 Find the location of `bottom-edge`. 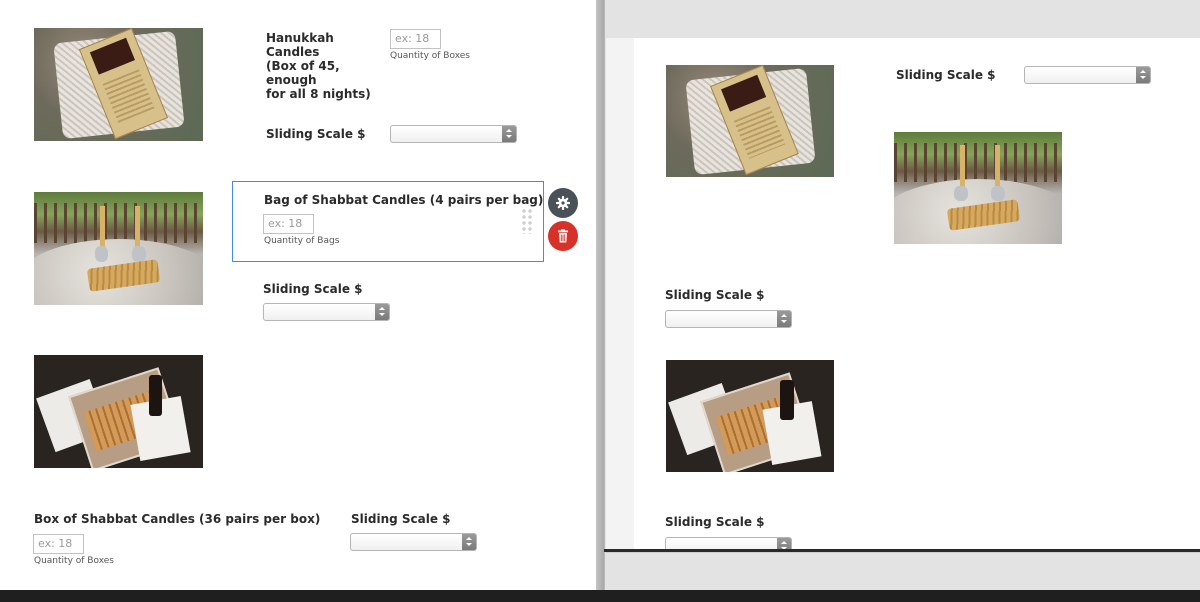

bottom-edge is located at coordinates (600, 596).